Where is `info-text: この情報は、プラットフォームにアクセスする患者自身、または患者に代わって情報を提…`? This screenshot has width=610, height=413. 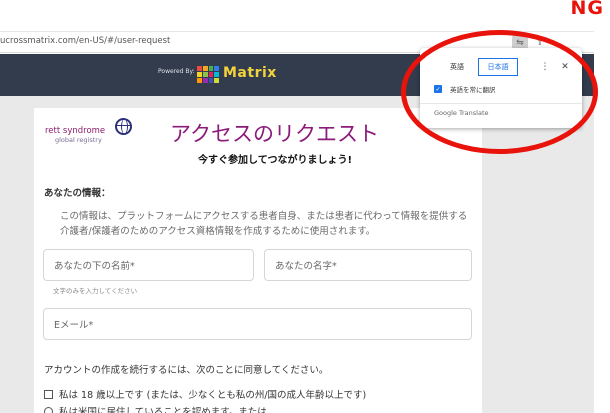 info-text: この情報は、プラットフォームにアクセスする患者自身、または患者に代わって情報を提… is located at coordinates (264, 224).